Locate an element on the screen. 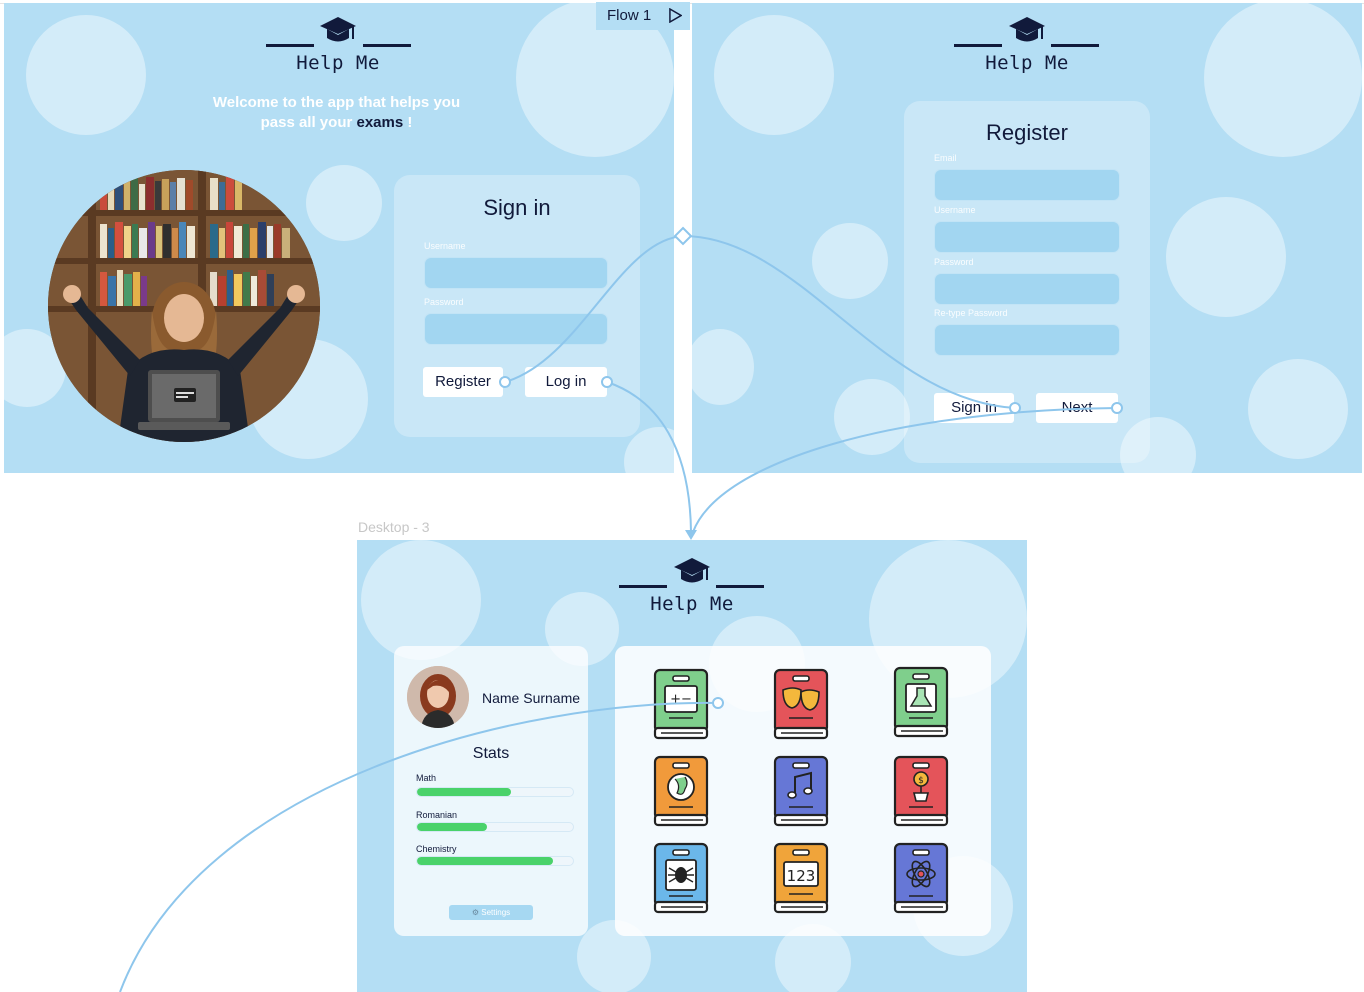 The height and width of the screenshot is (992, 1364). user-name: Name Surname is located at coordinates (531, 698).